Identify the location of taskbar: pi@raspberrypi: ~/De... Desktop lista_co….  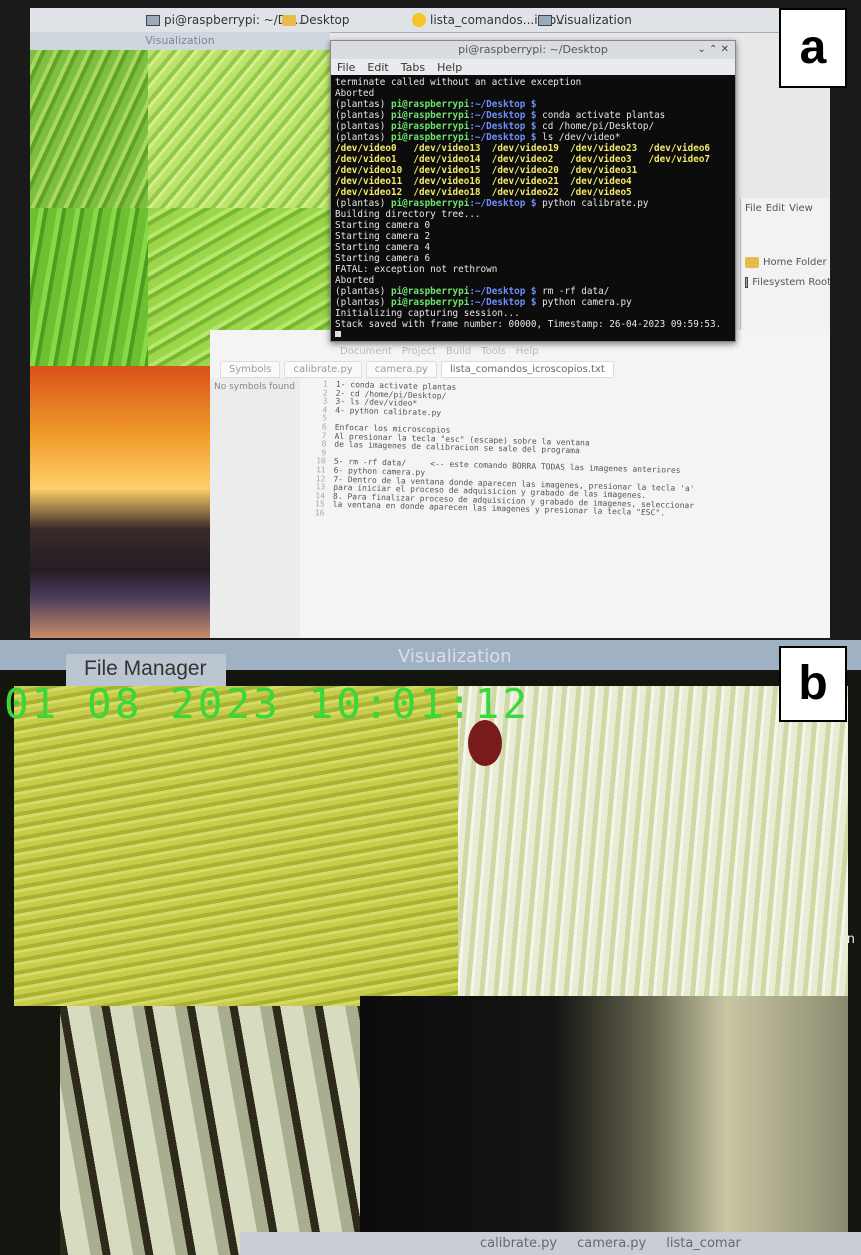
(430, 20).